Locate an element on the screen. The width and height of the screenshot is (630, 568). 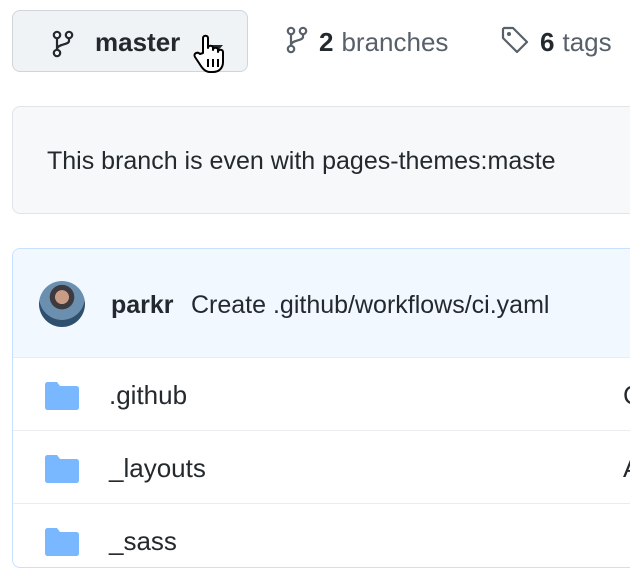
file-name: _sass is located at coordinates (143, 541).